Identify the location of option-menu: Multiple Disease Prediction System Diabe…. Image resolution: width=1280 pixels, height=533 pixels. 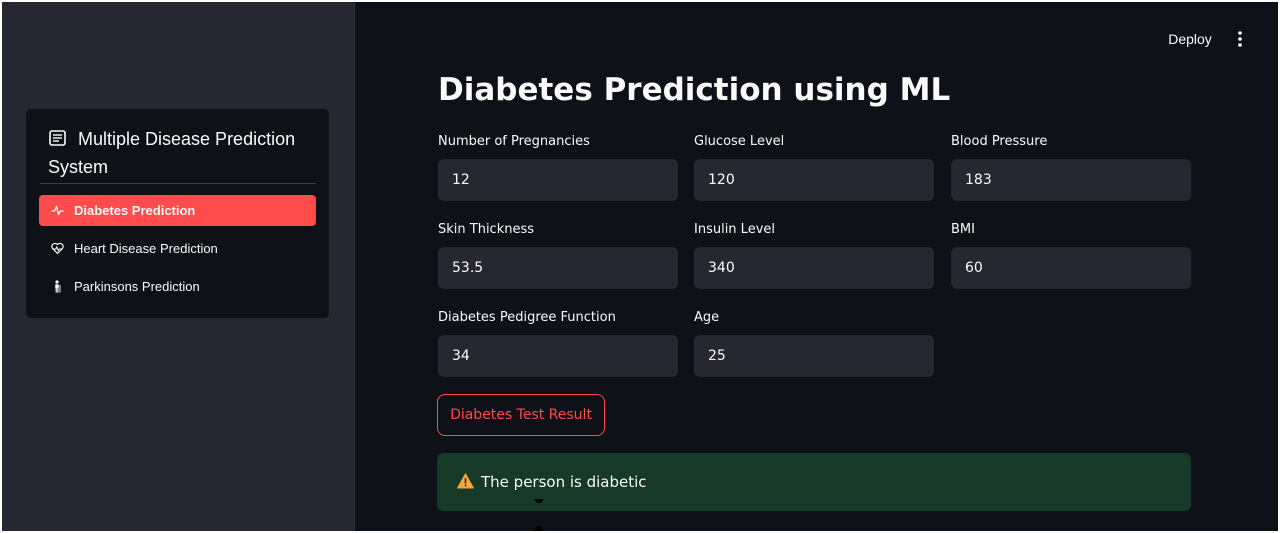
(177, 213).